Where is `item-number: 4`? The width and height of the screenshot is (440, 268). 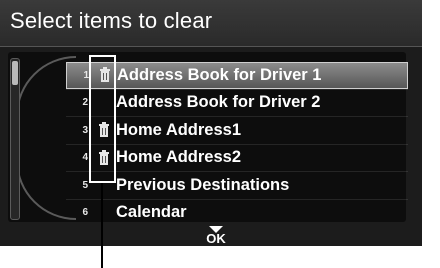 item-number: 4 is located at coordinates (85, 158).